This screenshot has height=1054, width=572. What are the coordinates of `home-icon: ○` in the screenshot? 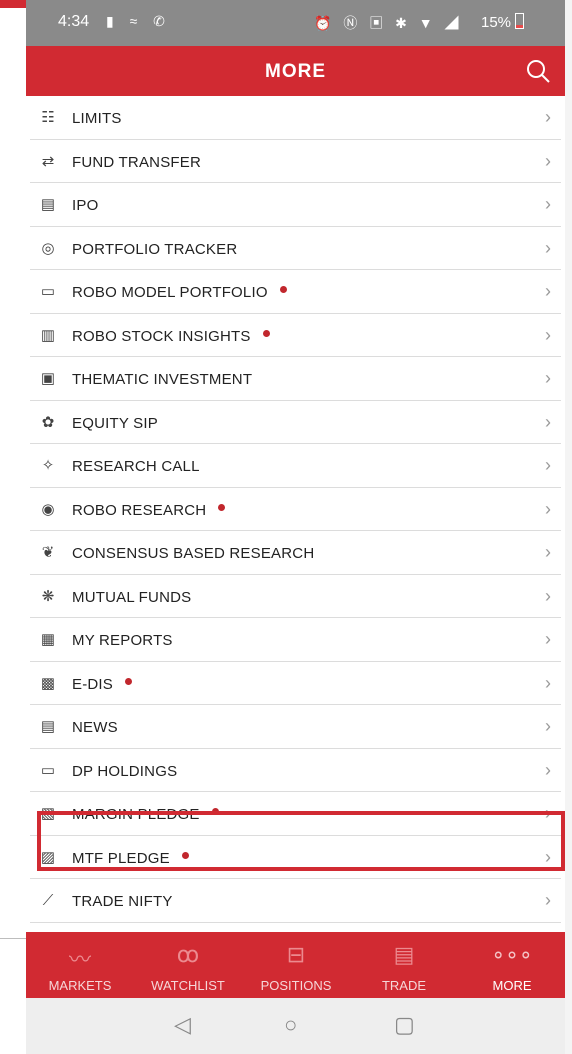 It's located at (290, 1025).